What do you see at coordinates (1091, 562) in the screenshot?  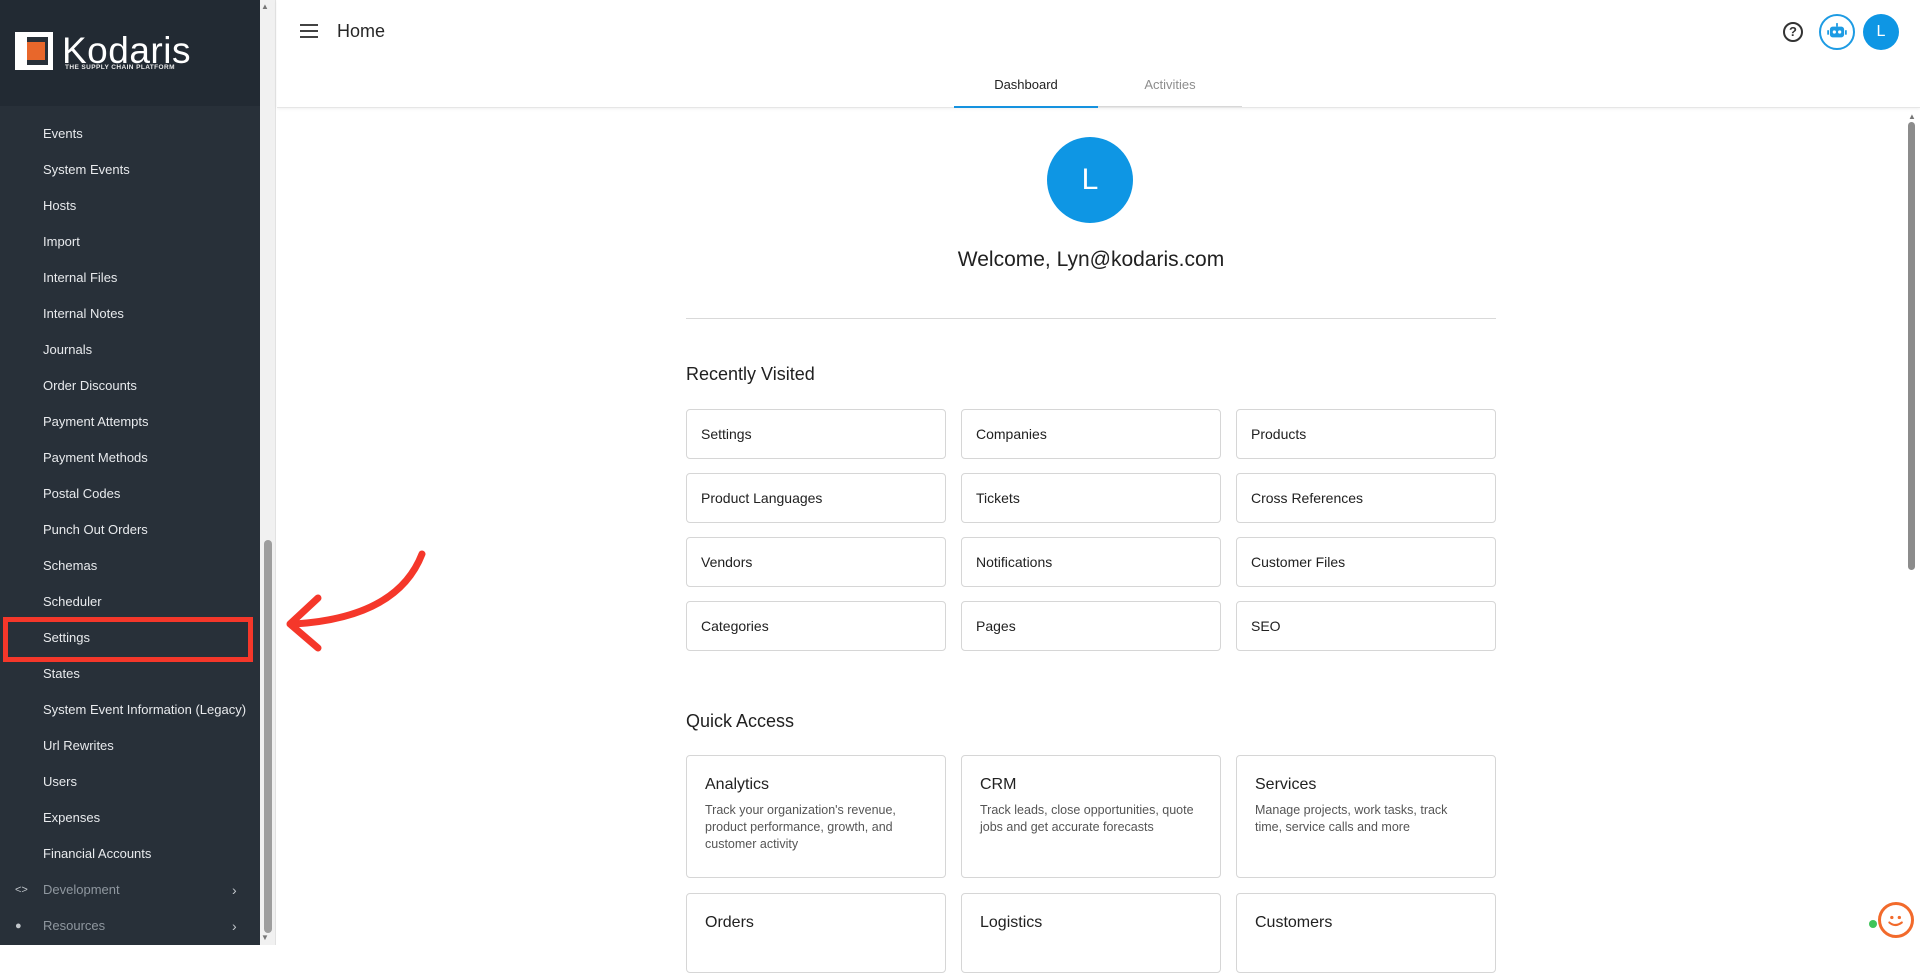 I see `recent-card-notifications: Notifications` at bounding box center [1091, 562].